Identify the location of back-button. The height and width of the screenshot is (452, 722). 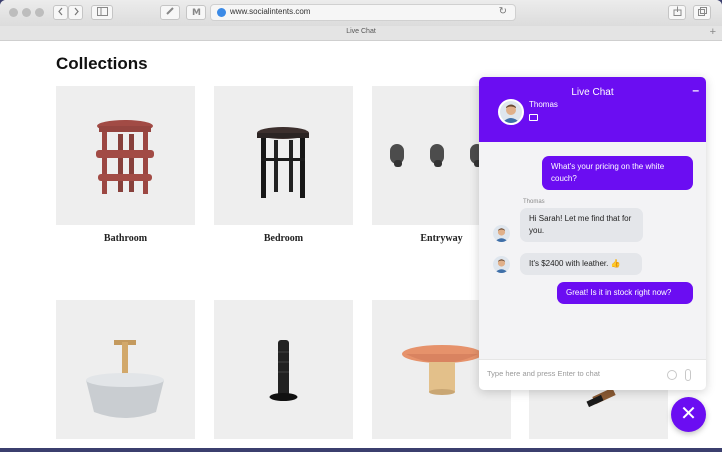
(60, 12).